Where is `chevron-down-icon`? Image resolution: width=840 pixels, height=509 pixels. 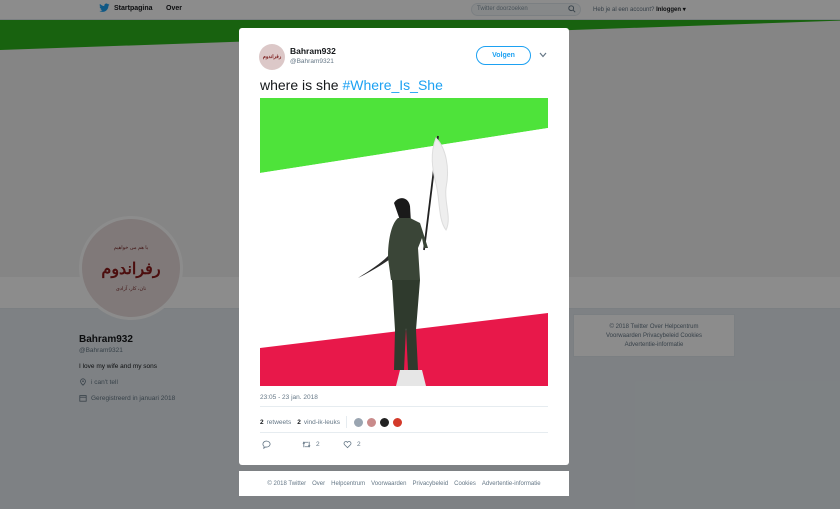
chevron-down-icon is located at coordinates (543, 55).